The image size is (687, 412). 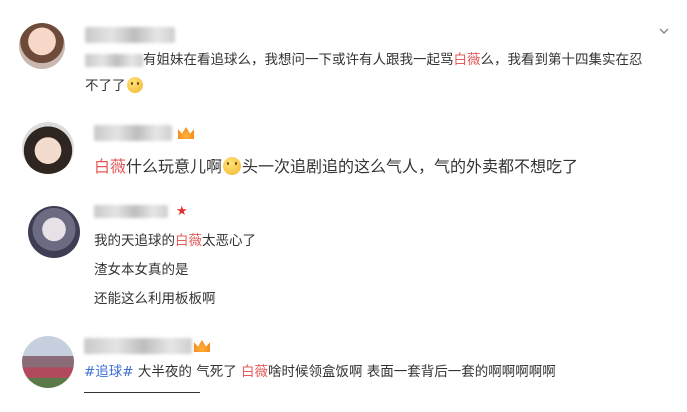 I want to click on comment-text: 白薇什么玩意儿啊 头一次追剧追的这么气人，气的外卖都不想吃了, so click(x=336, y=166).